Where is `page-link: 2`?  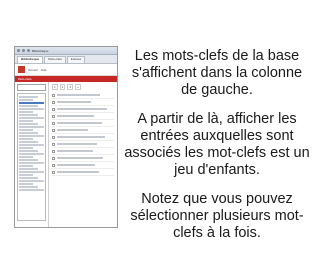
page-link: 2 is located at coordinates (62, 87).